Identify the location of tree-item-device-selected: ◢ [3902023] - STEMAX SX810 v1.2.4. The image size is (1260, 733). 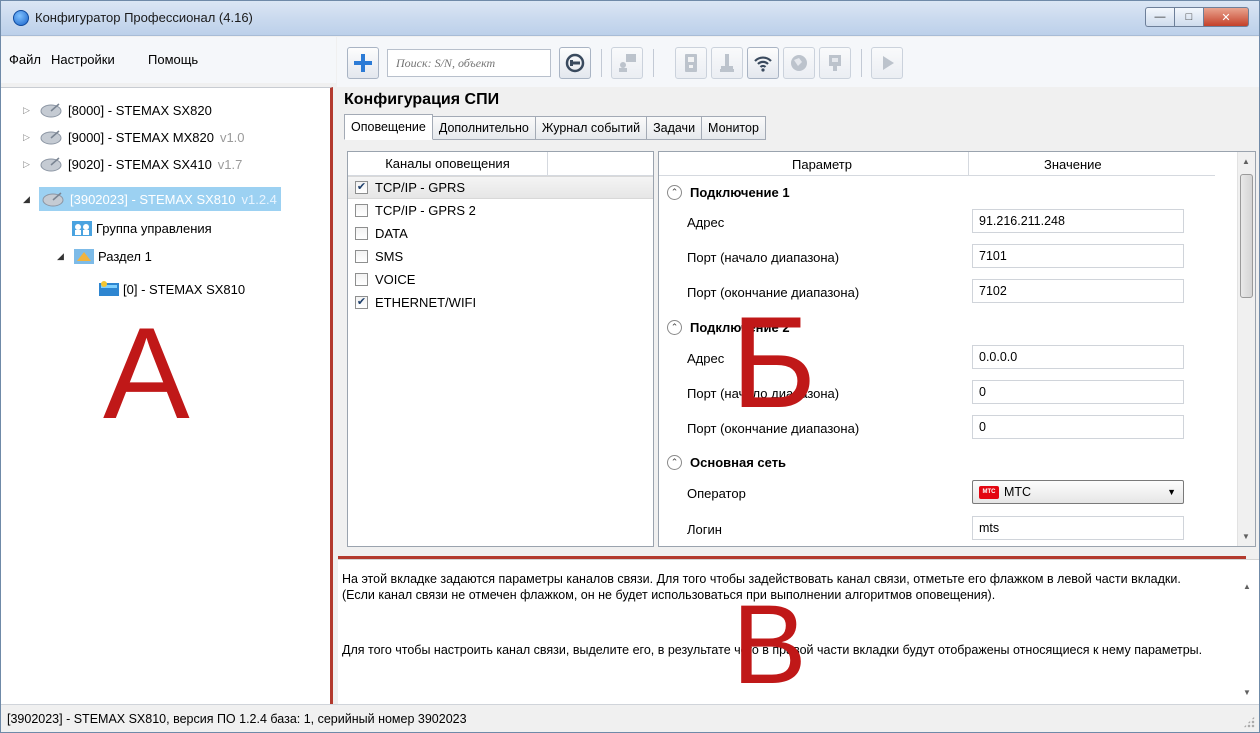
(152, 199).